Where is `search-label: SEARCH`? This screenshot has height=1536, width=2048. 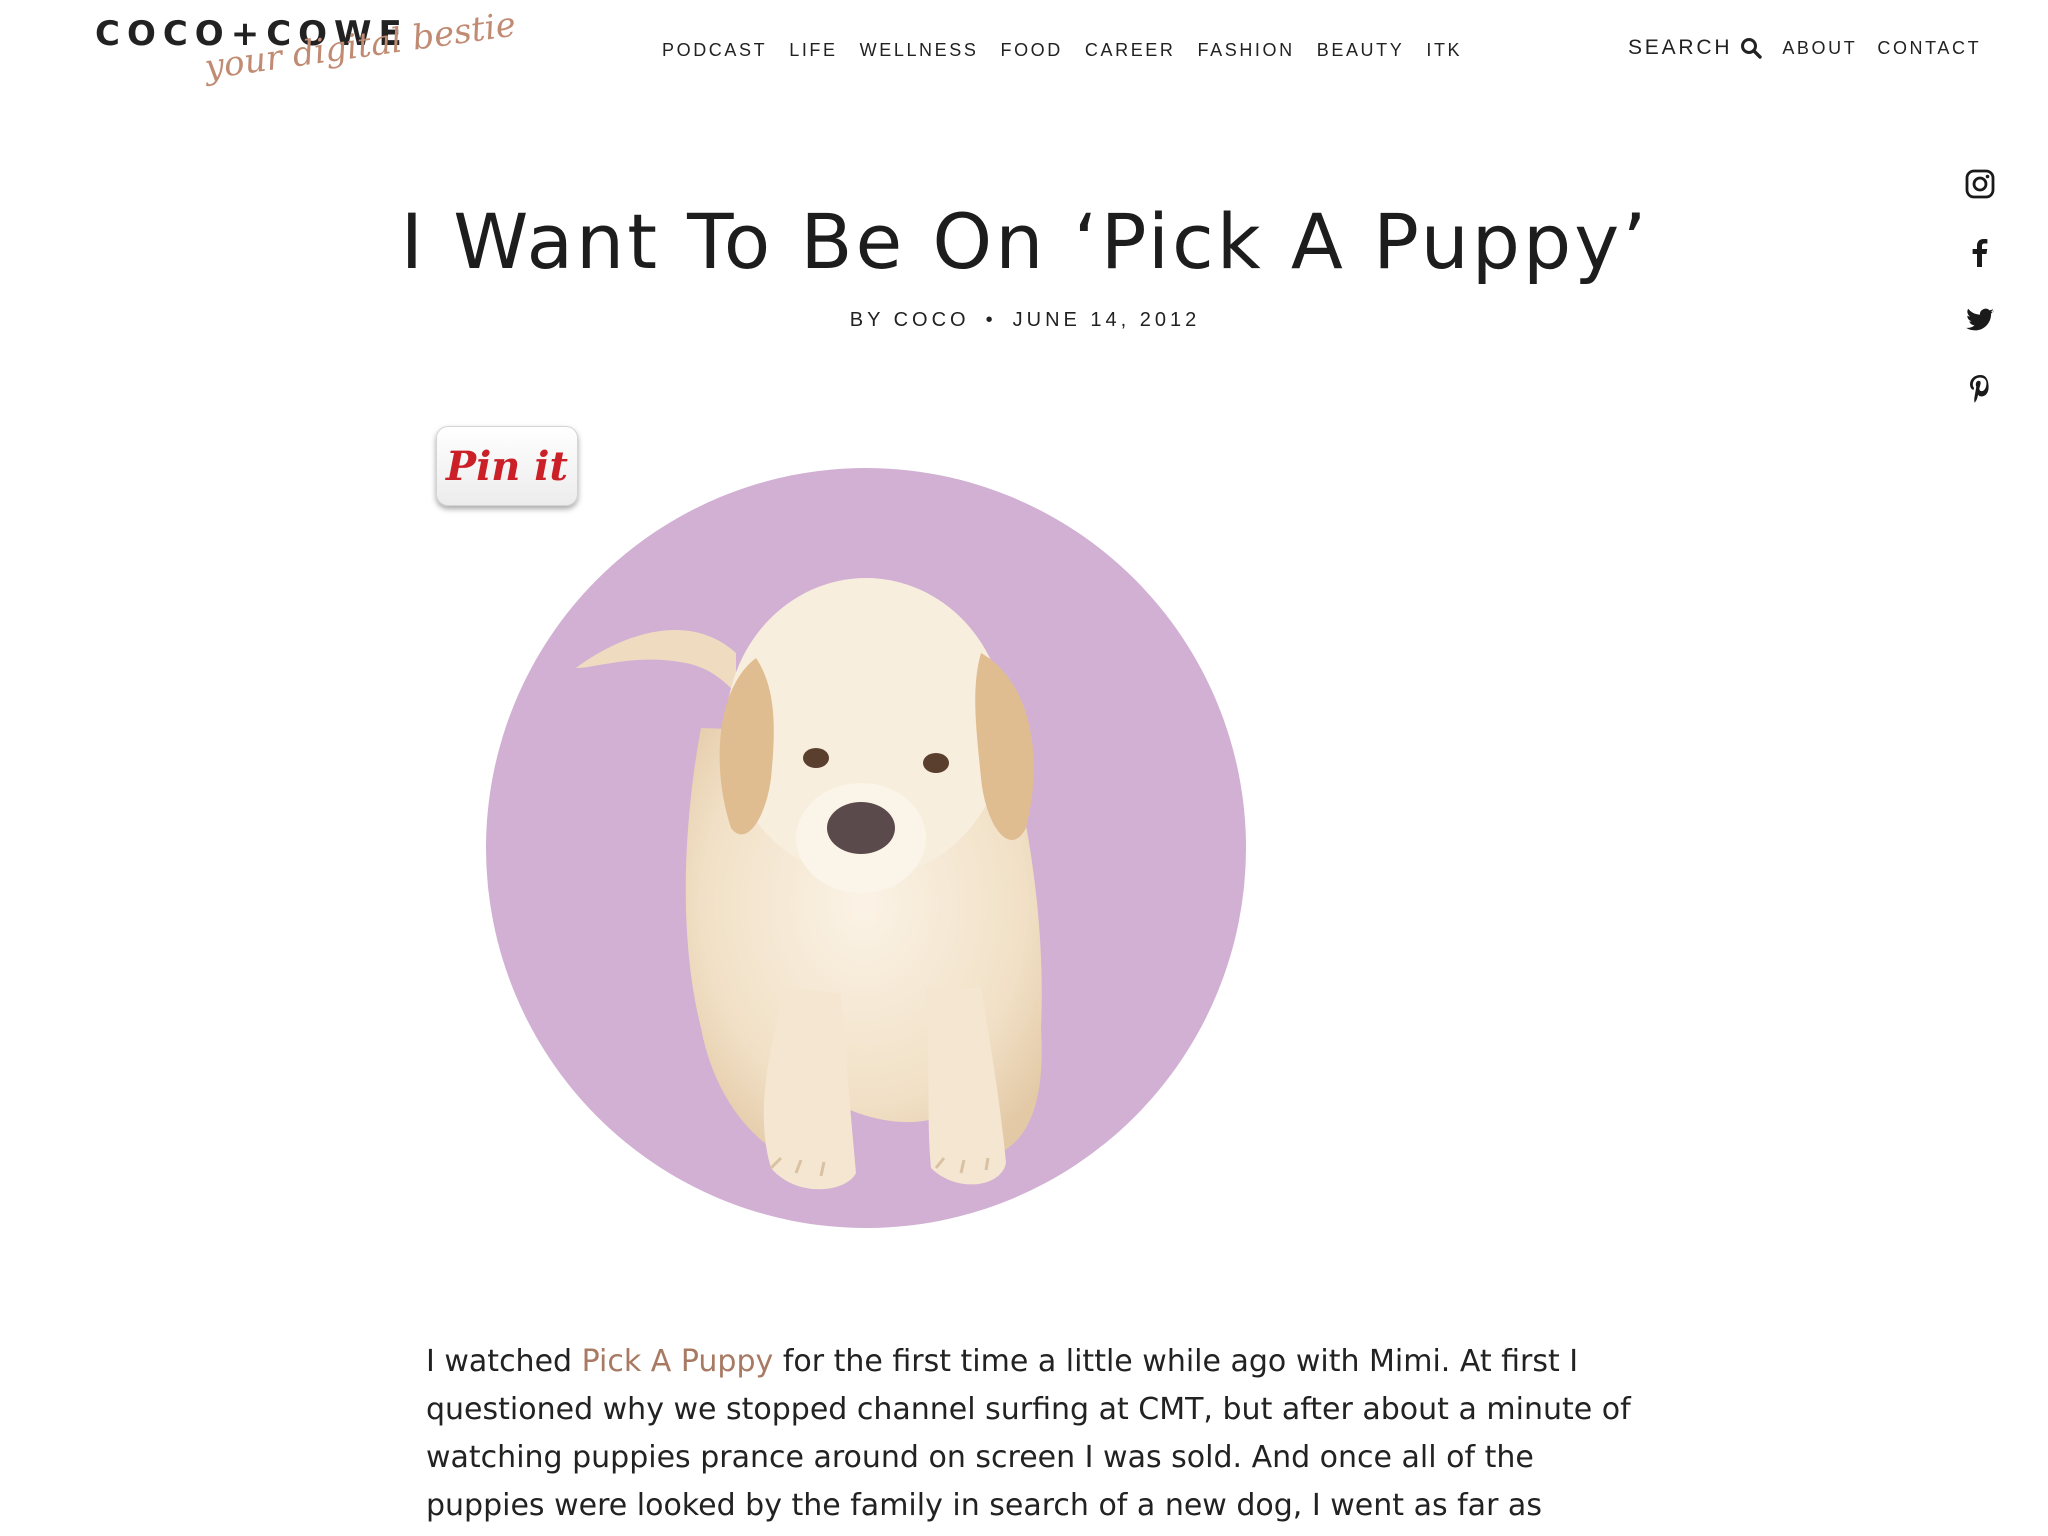 search-label: SEARCH is located at coordinates (1680, 47).